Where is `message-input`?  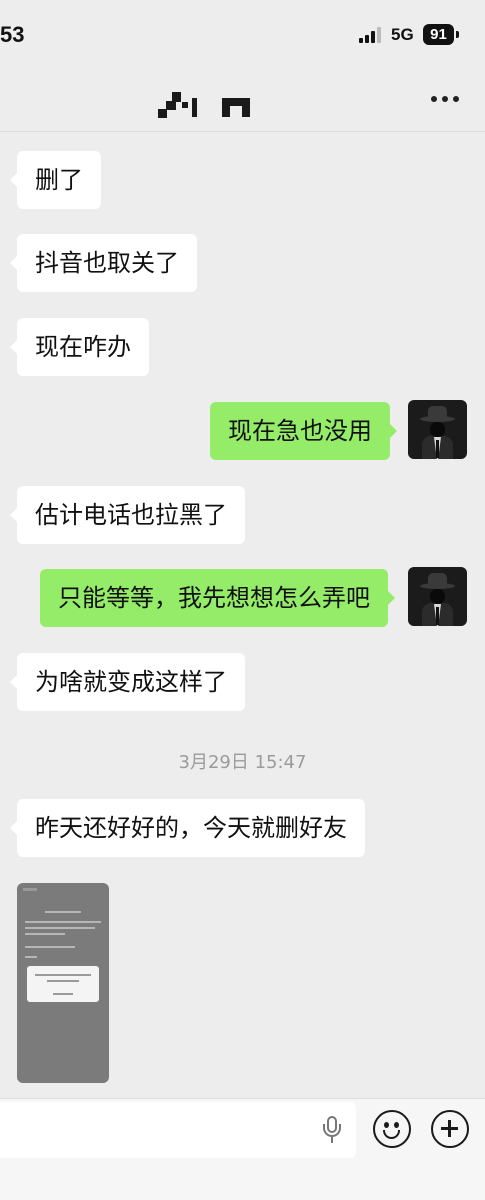
message-input is located at coordinates (178, 1130).